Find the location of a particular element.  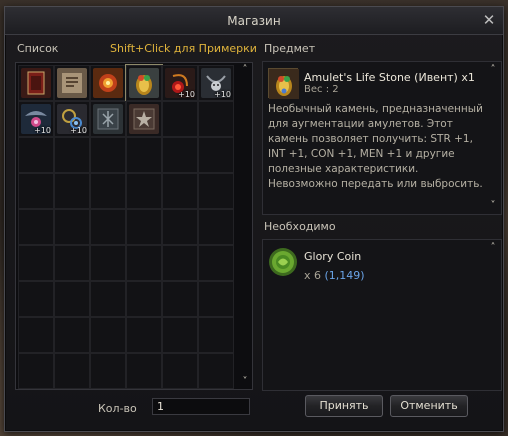

flower-icon is located at coordinates (108, 83).